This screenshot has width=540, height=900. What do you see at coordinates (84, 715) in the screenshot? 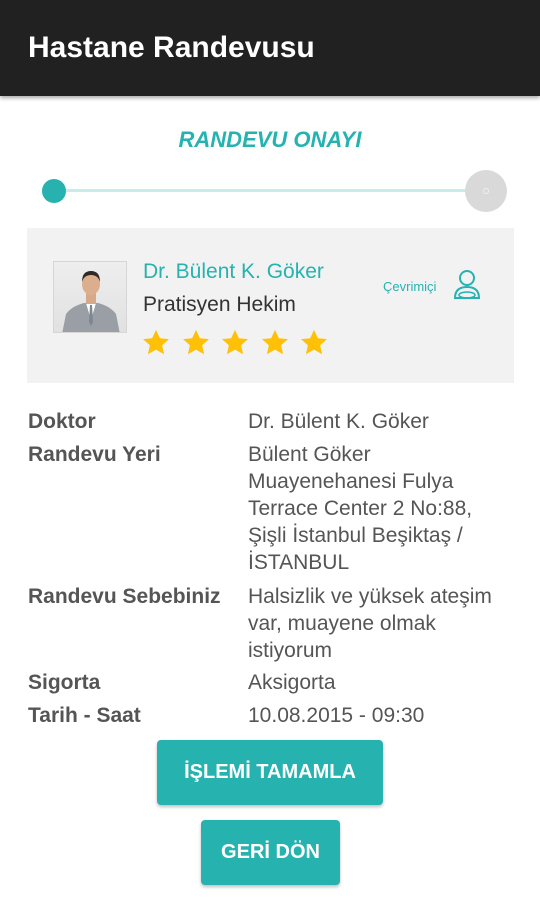
I see `detail-label: Tarih - Saat` at bounding box center [84, 715].